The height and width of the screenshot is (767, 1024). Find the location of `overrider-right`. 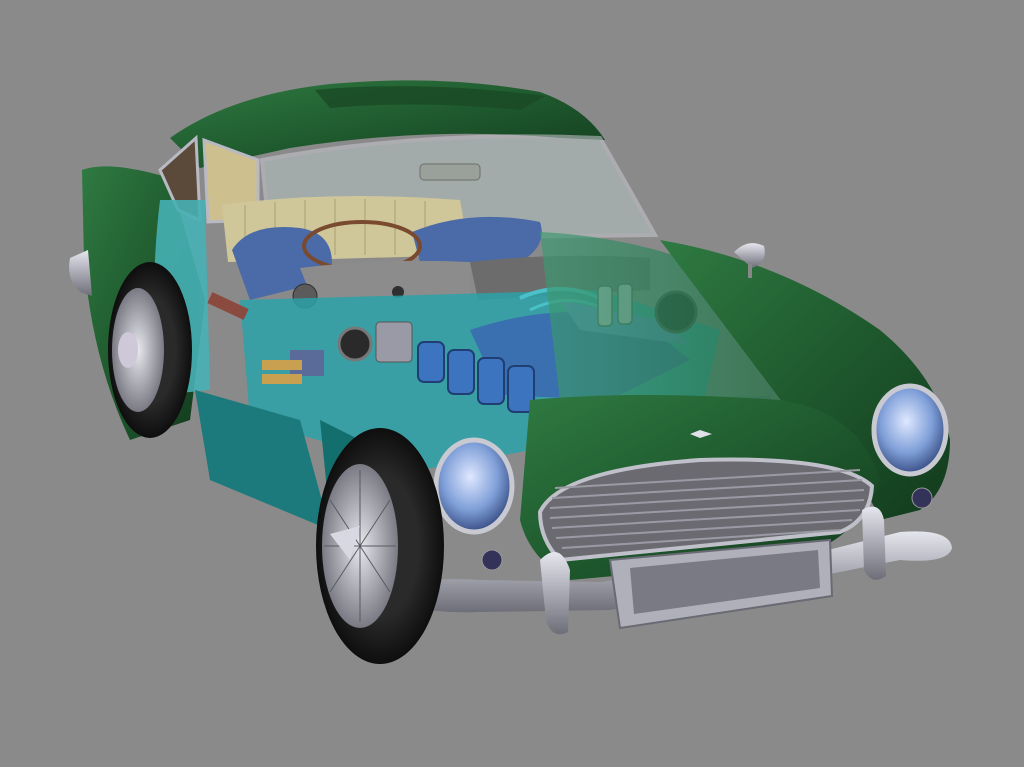

overrider-right is located at coordinates (874, 543).